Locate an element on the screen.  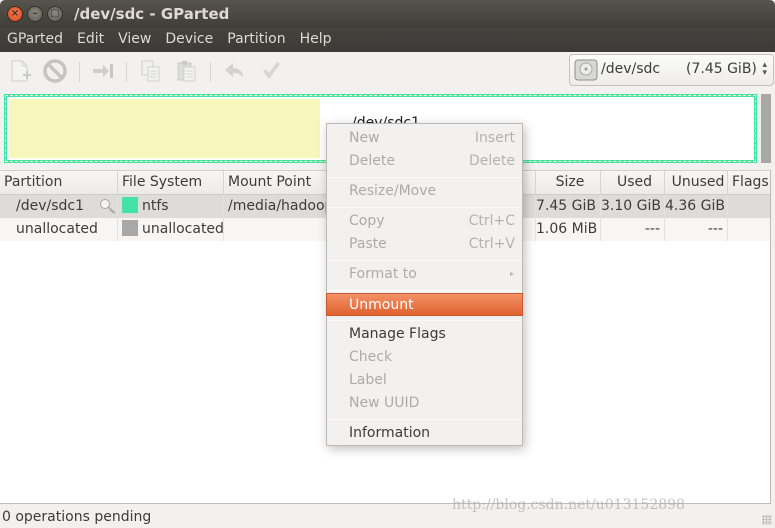
undo-icon is located at coordinates (234, 70).